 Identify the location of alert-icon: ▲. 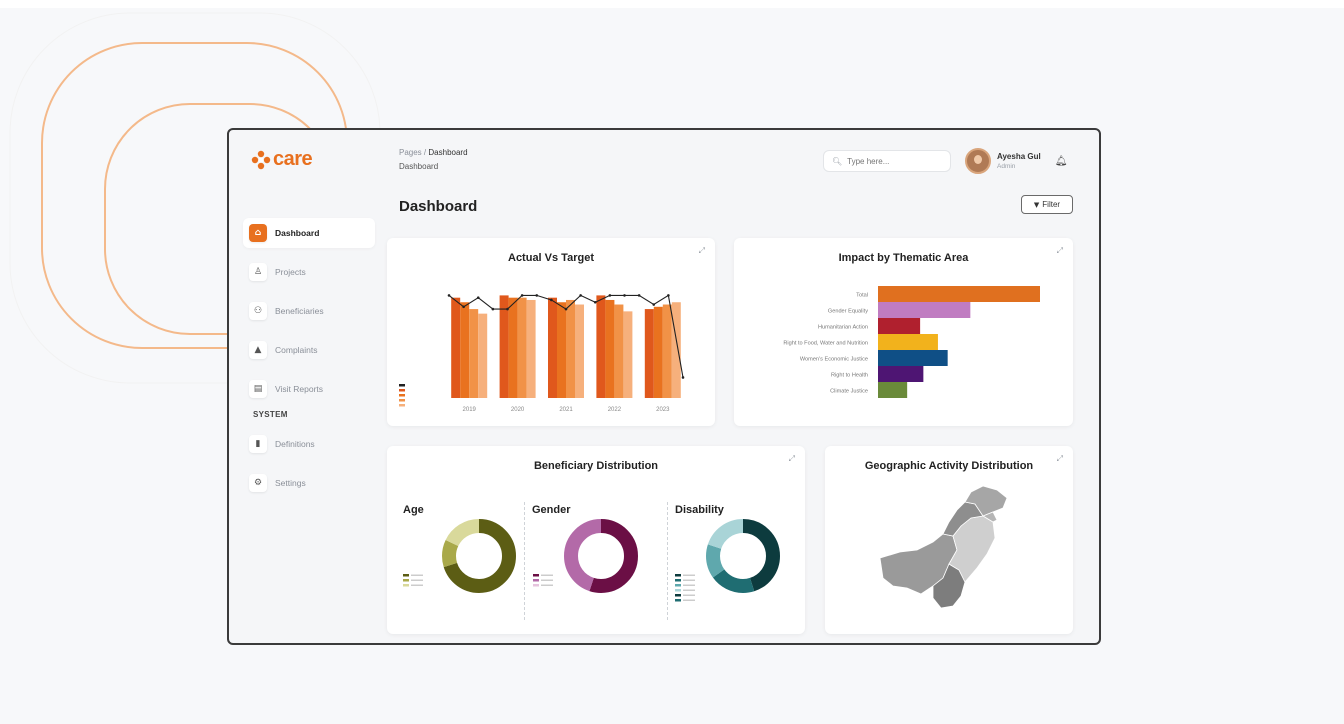
(258, 350).